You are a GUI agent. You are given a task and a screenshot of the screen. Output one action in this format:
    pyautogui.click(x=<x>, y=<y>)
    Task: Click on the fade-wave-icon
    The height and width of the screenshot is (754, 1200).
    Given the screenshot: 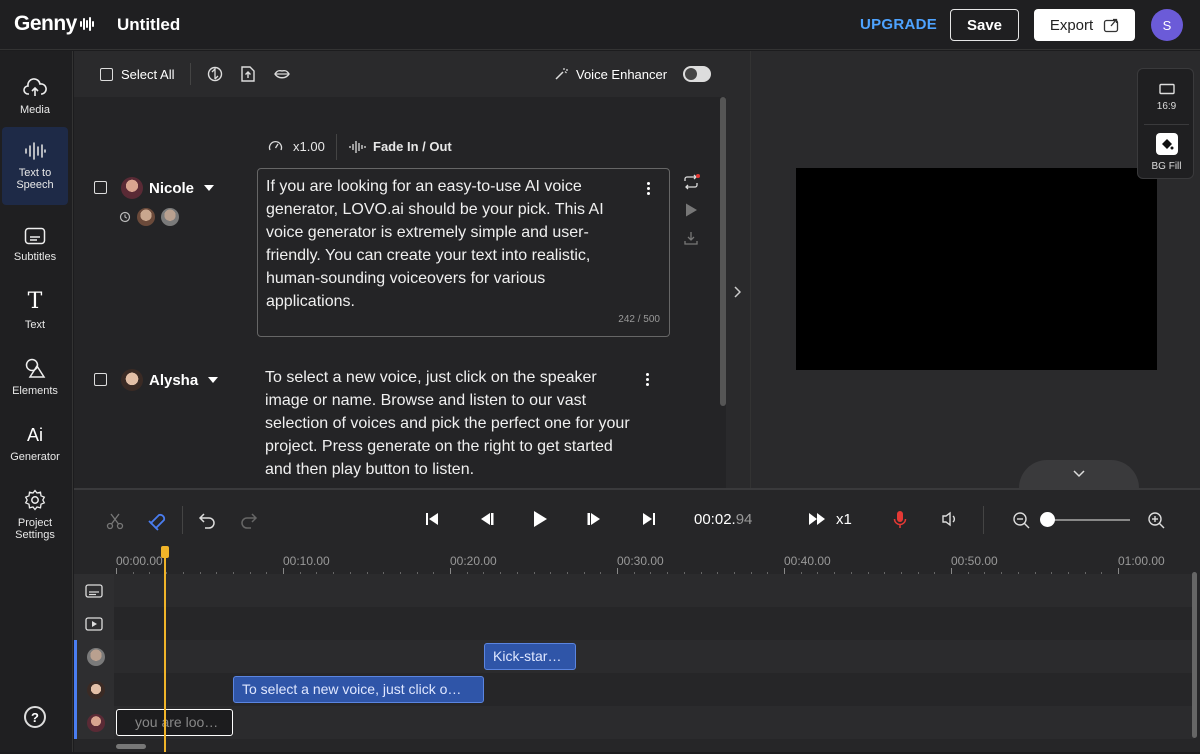 What is the action you would take?
    pyautogui.click(x=357, y=146)
    